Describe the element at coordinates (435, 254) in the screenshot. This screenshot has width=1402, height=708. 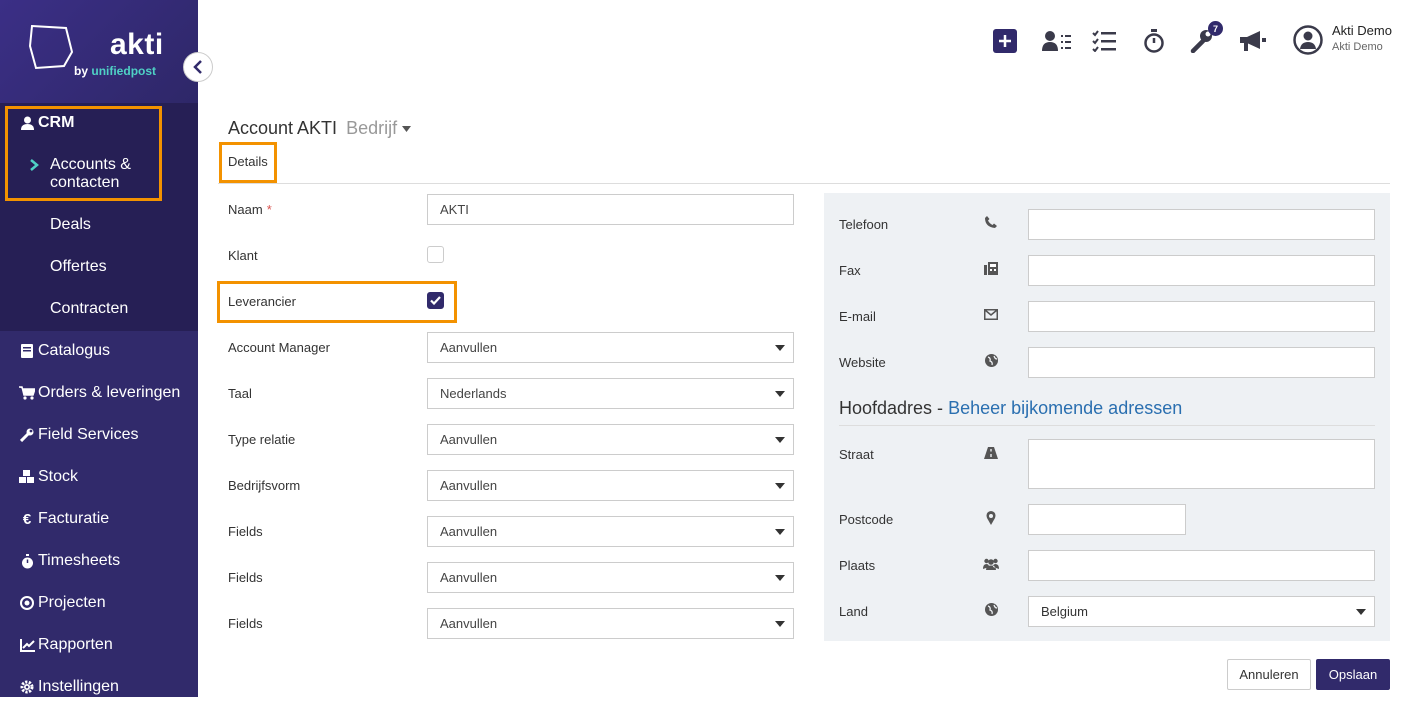
I see `klant-checkbox` at that location.